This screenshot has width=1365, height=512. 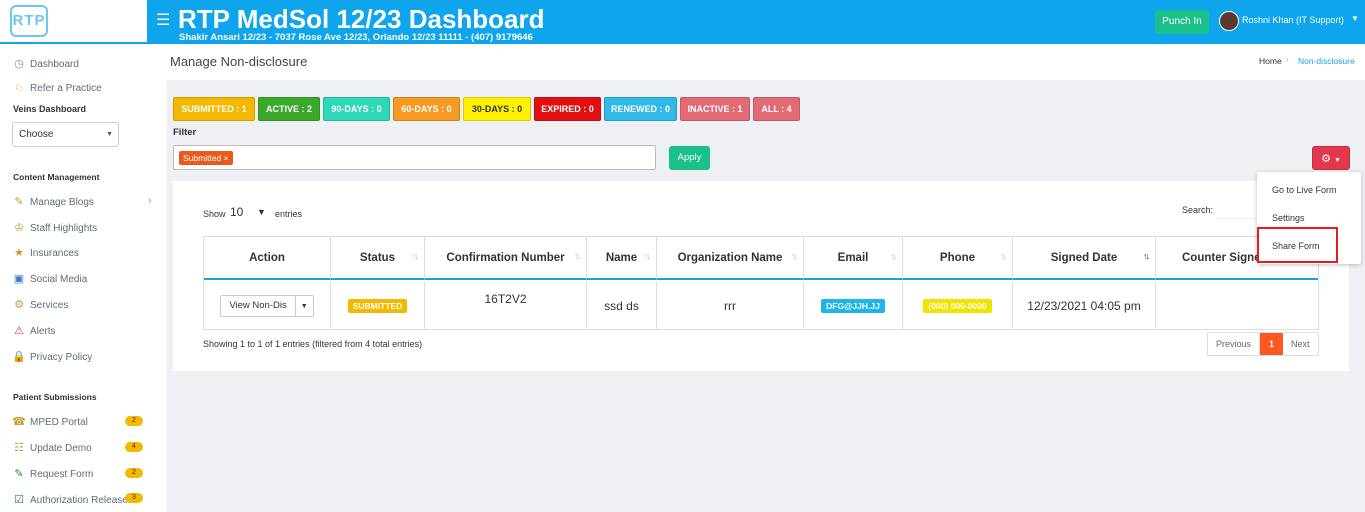 I want to click on phone-badge: (000) 000-0000, so click(x=957, y=306).